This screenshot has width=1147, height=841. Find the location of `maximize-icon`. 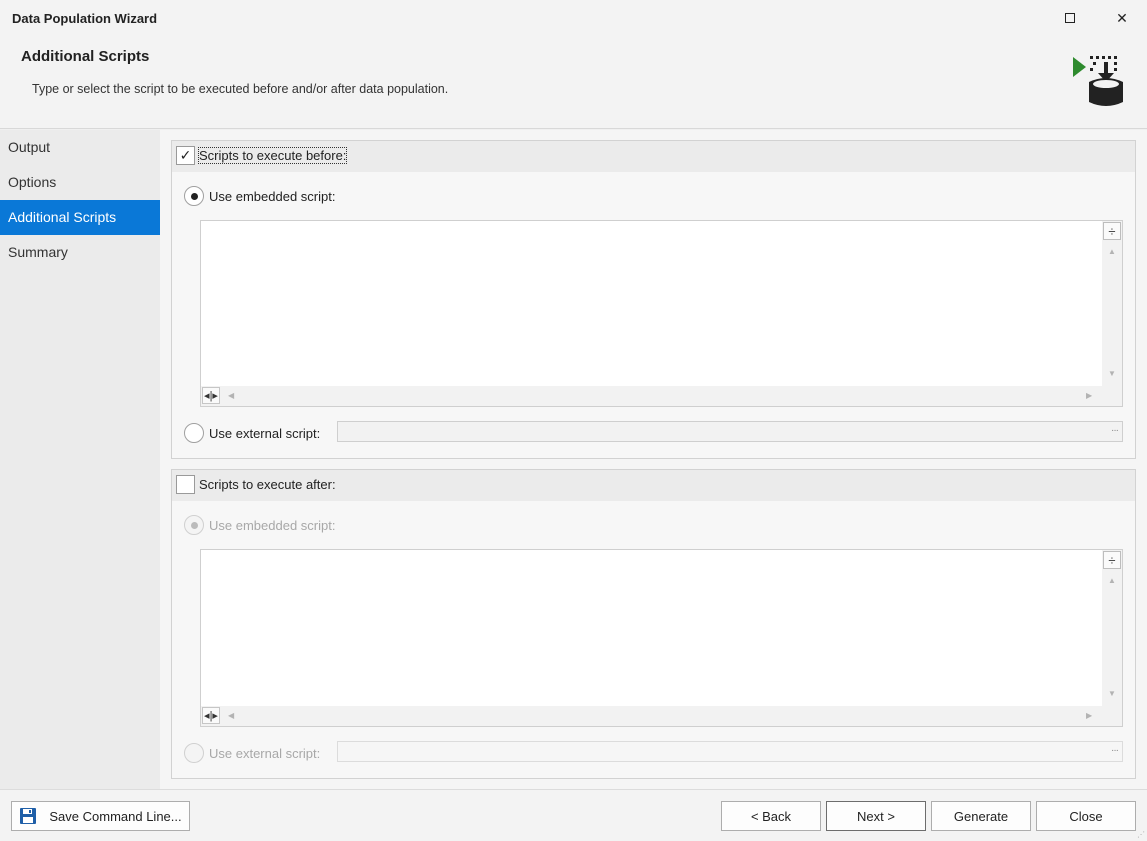

maximize-icon is located at coordinates (1070, 18).